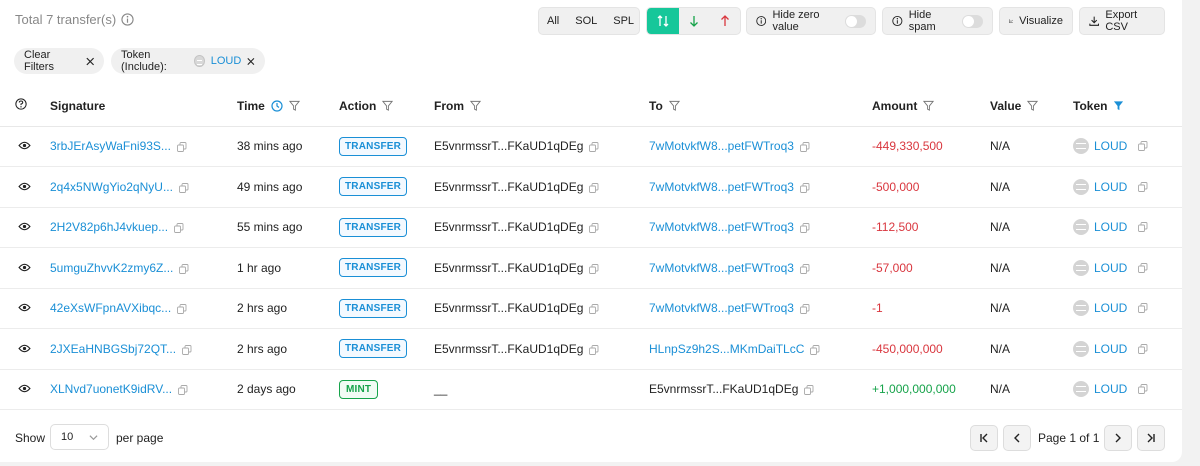  What do you see at coordinates (553, 21) in the screenshot?
I see `filter-all-button: All` at bounding box center [553, 21].